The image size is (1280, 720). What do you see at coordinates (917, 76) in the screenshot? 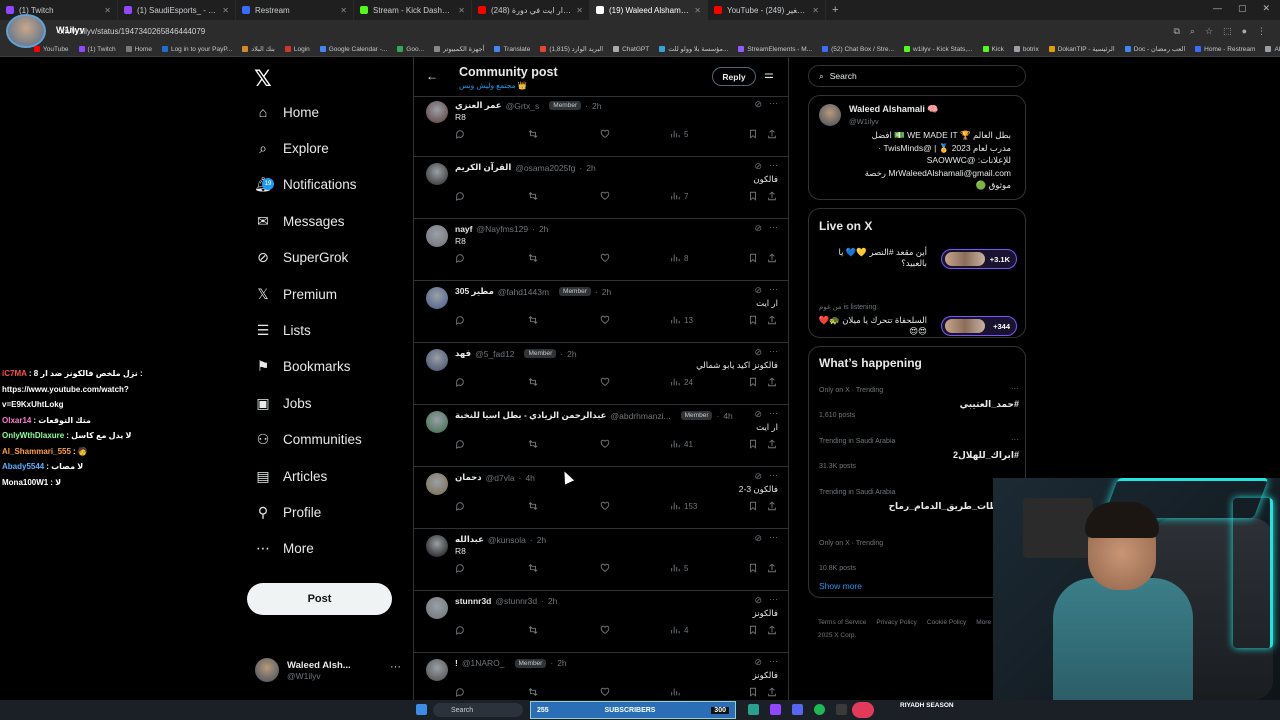
I see `search-input: ⌕ Search` at bounding box center [917, 76].